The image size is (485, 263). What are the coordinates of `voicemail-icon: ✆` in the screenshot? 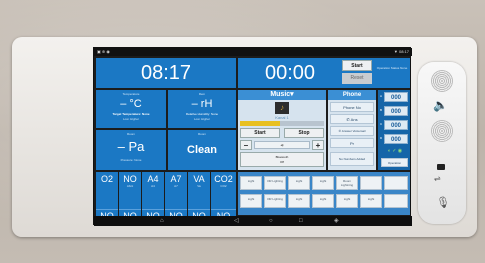 It's located at (340, 131).